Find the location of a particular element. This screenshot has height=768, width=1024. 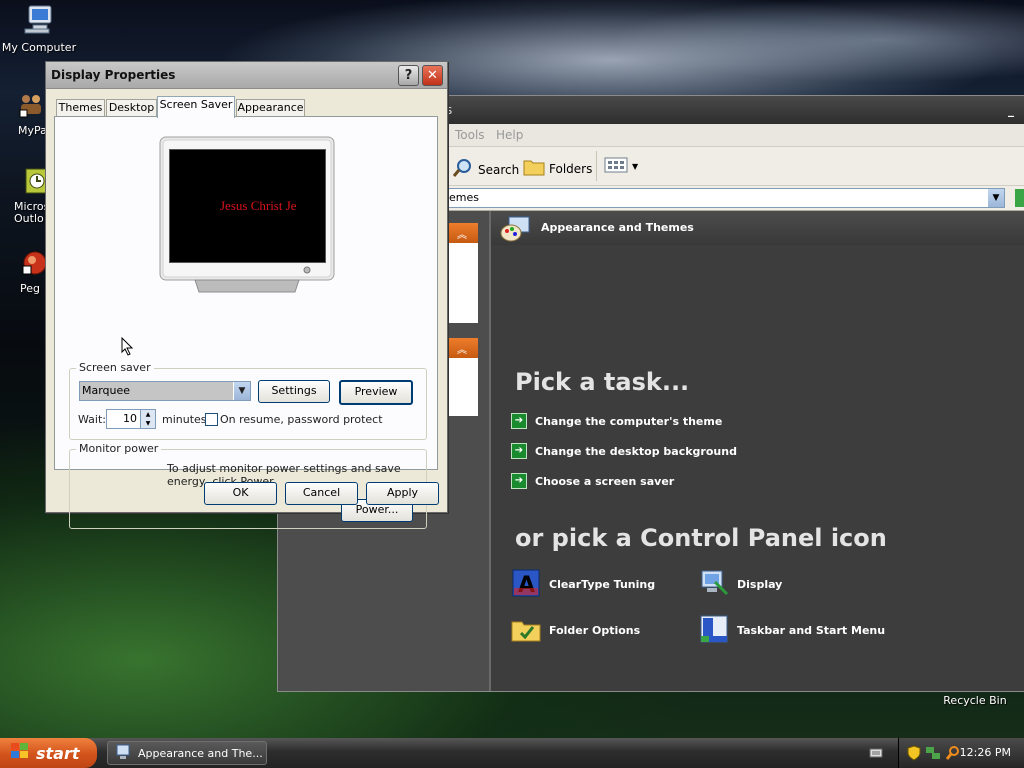

desktop-icon-my-computer: My Computer is located at coordinates (39, 28).